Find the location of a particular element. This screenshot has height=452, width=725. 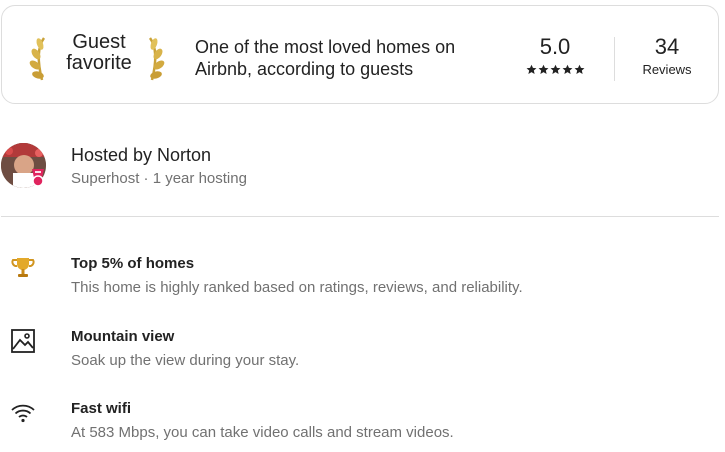

trophy-icon is located at coordinates (23, 267).